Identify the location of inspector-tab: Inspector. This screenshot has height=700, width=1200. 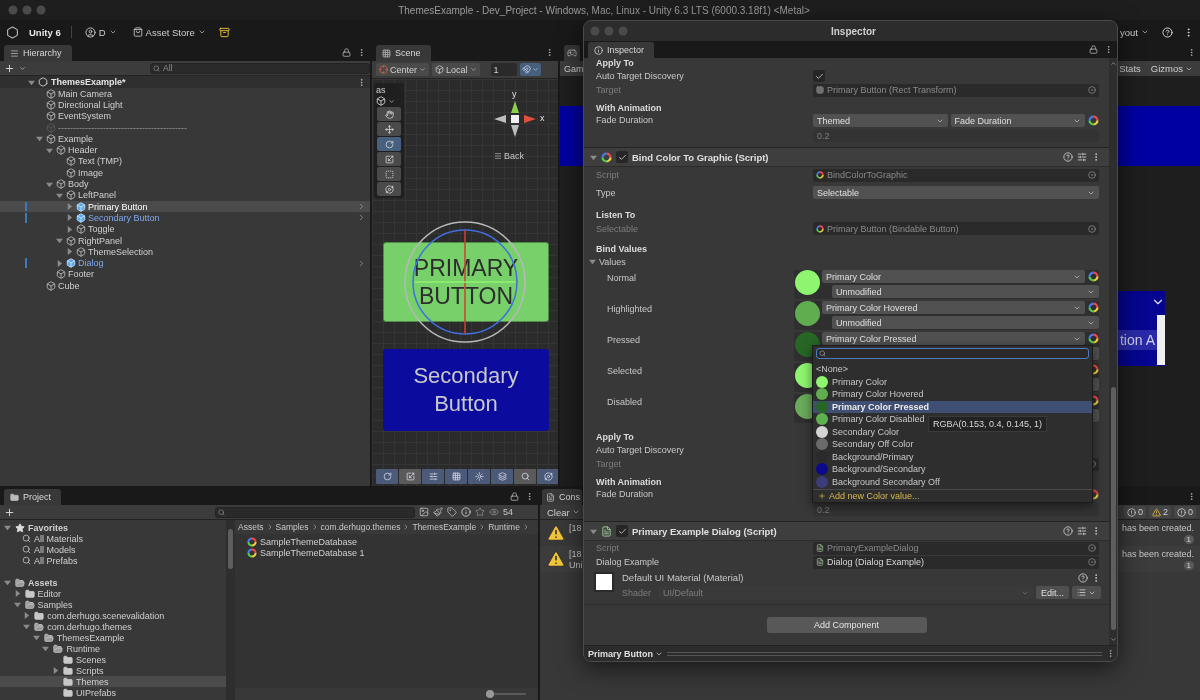
(621, 50).